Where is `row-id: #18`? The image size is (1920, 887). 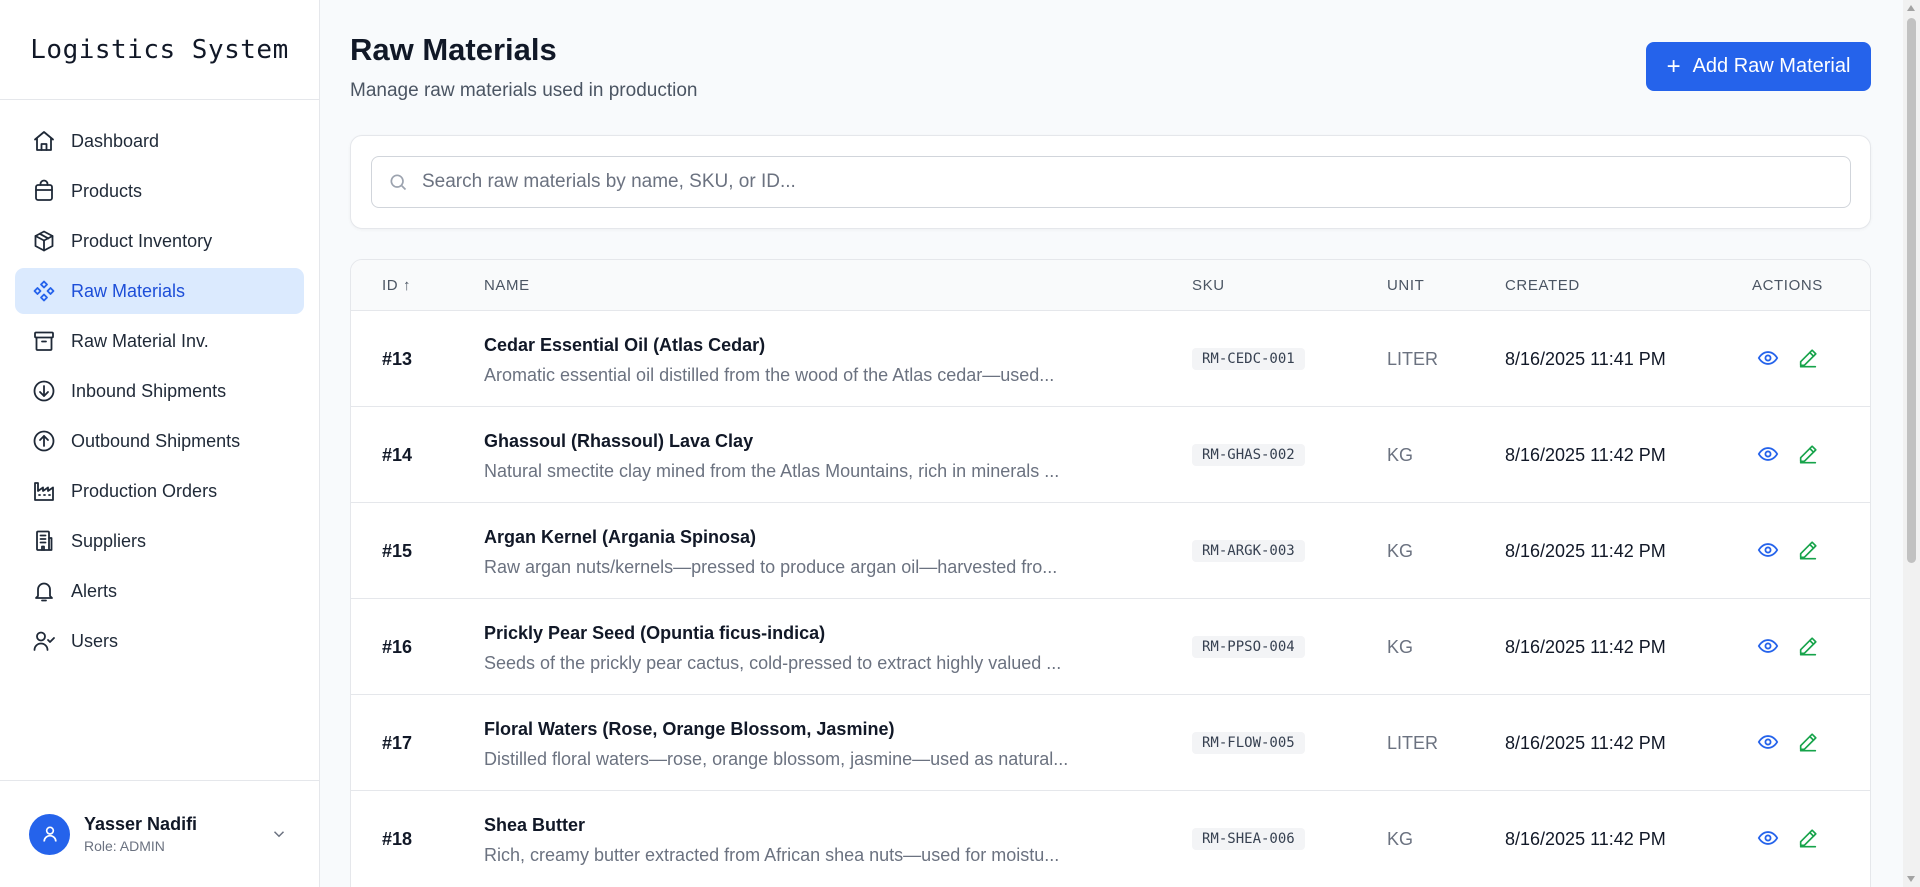 row-id: #18 is located at coordinates (397, 839).